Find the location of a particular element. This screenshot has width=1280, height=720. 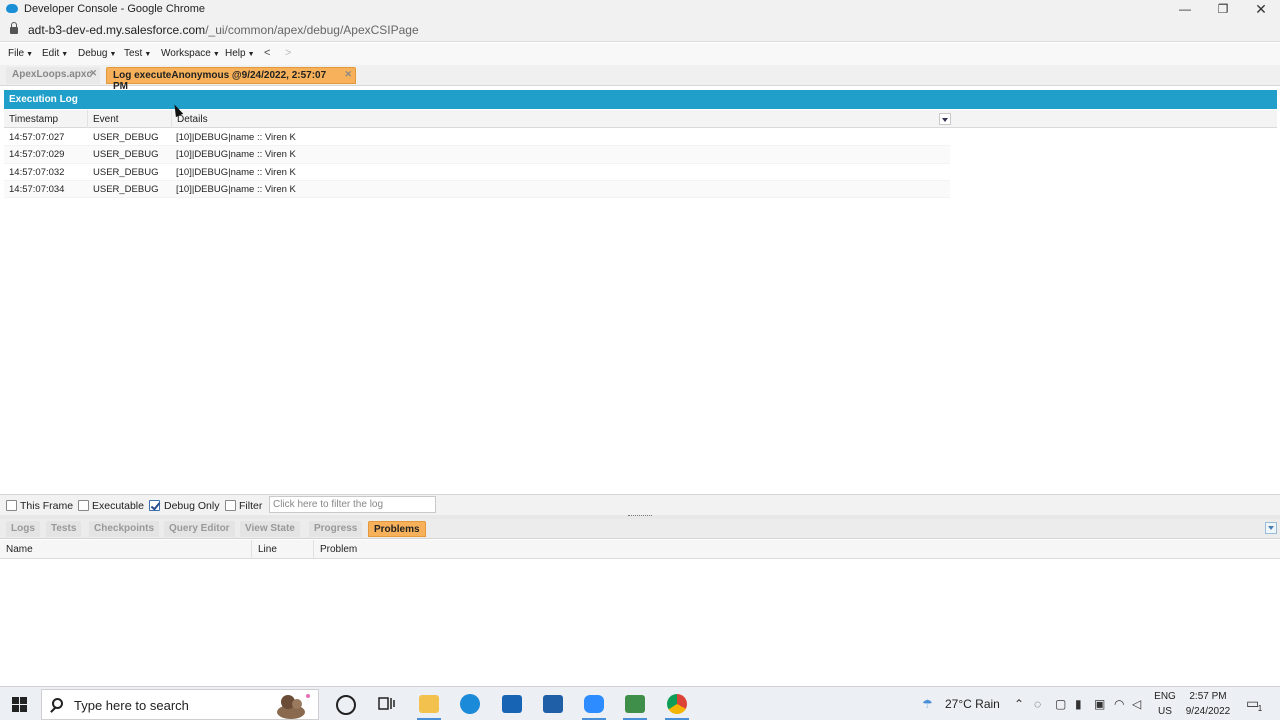

search-highlight-illustration-icon is located at coordinates (293, 706).